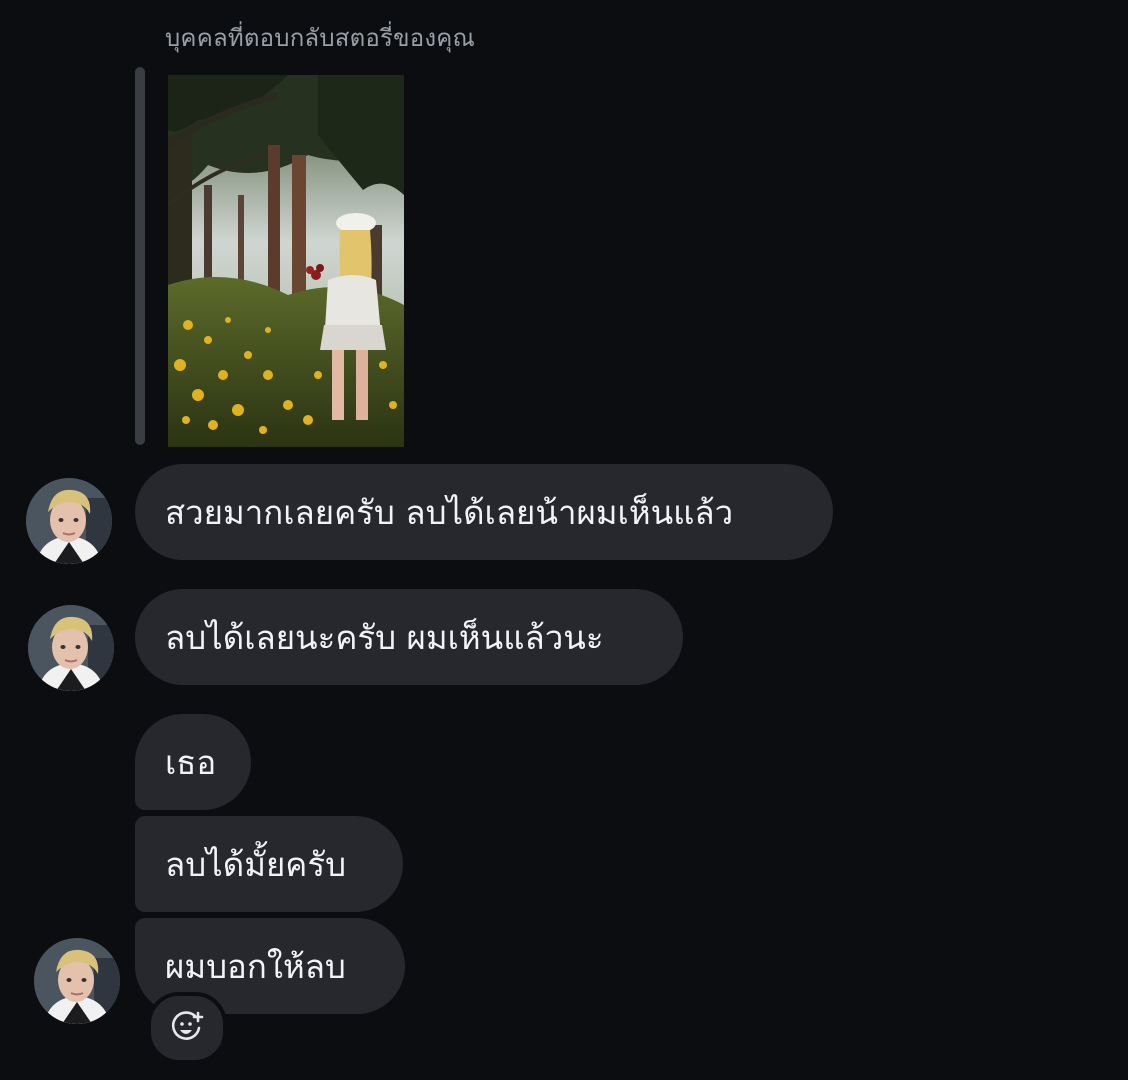  I want to click on message-bubble: ลบได้เลยนะครับ ผมเห็นแล้วนะ, so click(409, 637).